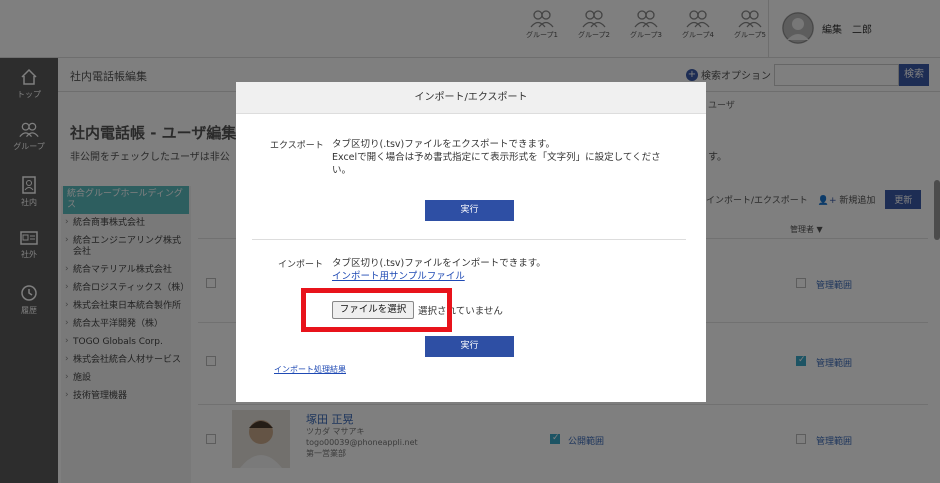 The width and height of the screenshot is (940, 483). I want to click on export-line-2: Excelで開く場合は予め書式指定にて表示形式を「文字列」に設定してくださ, so click(496, 157).